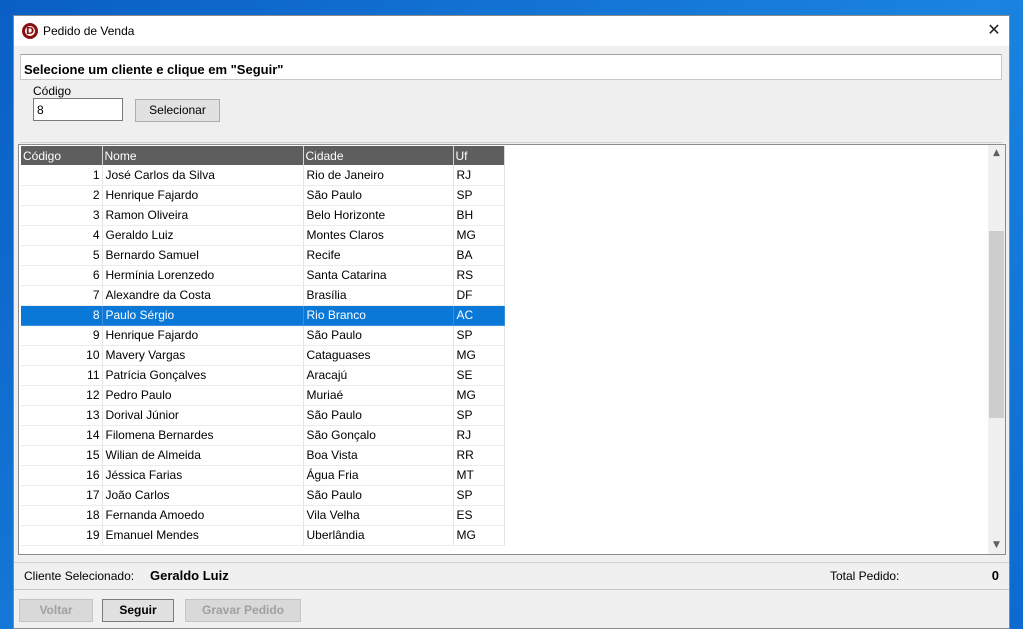 The image size is (1023, 629). I want to click on cell-nome: Geraldo Luiz, so click(203, 235).